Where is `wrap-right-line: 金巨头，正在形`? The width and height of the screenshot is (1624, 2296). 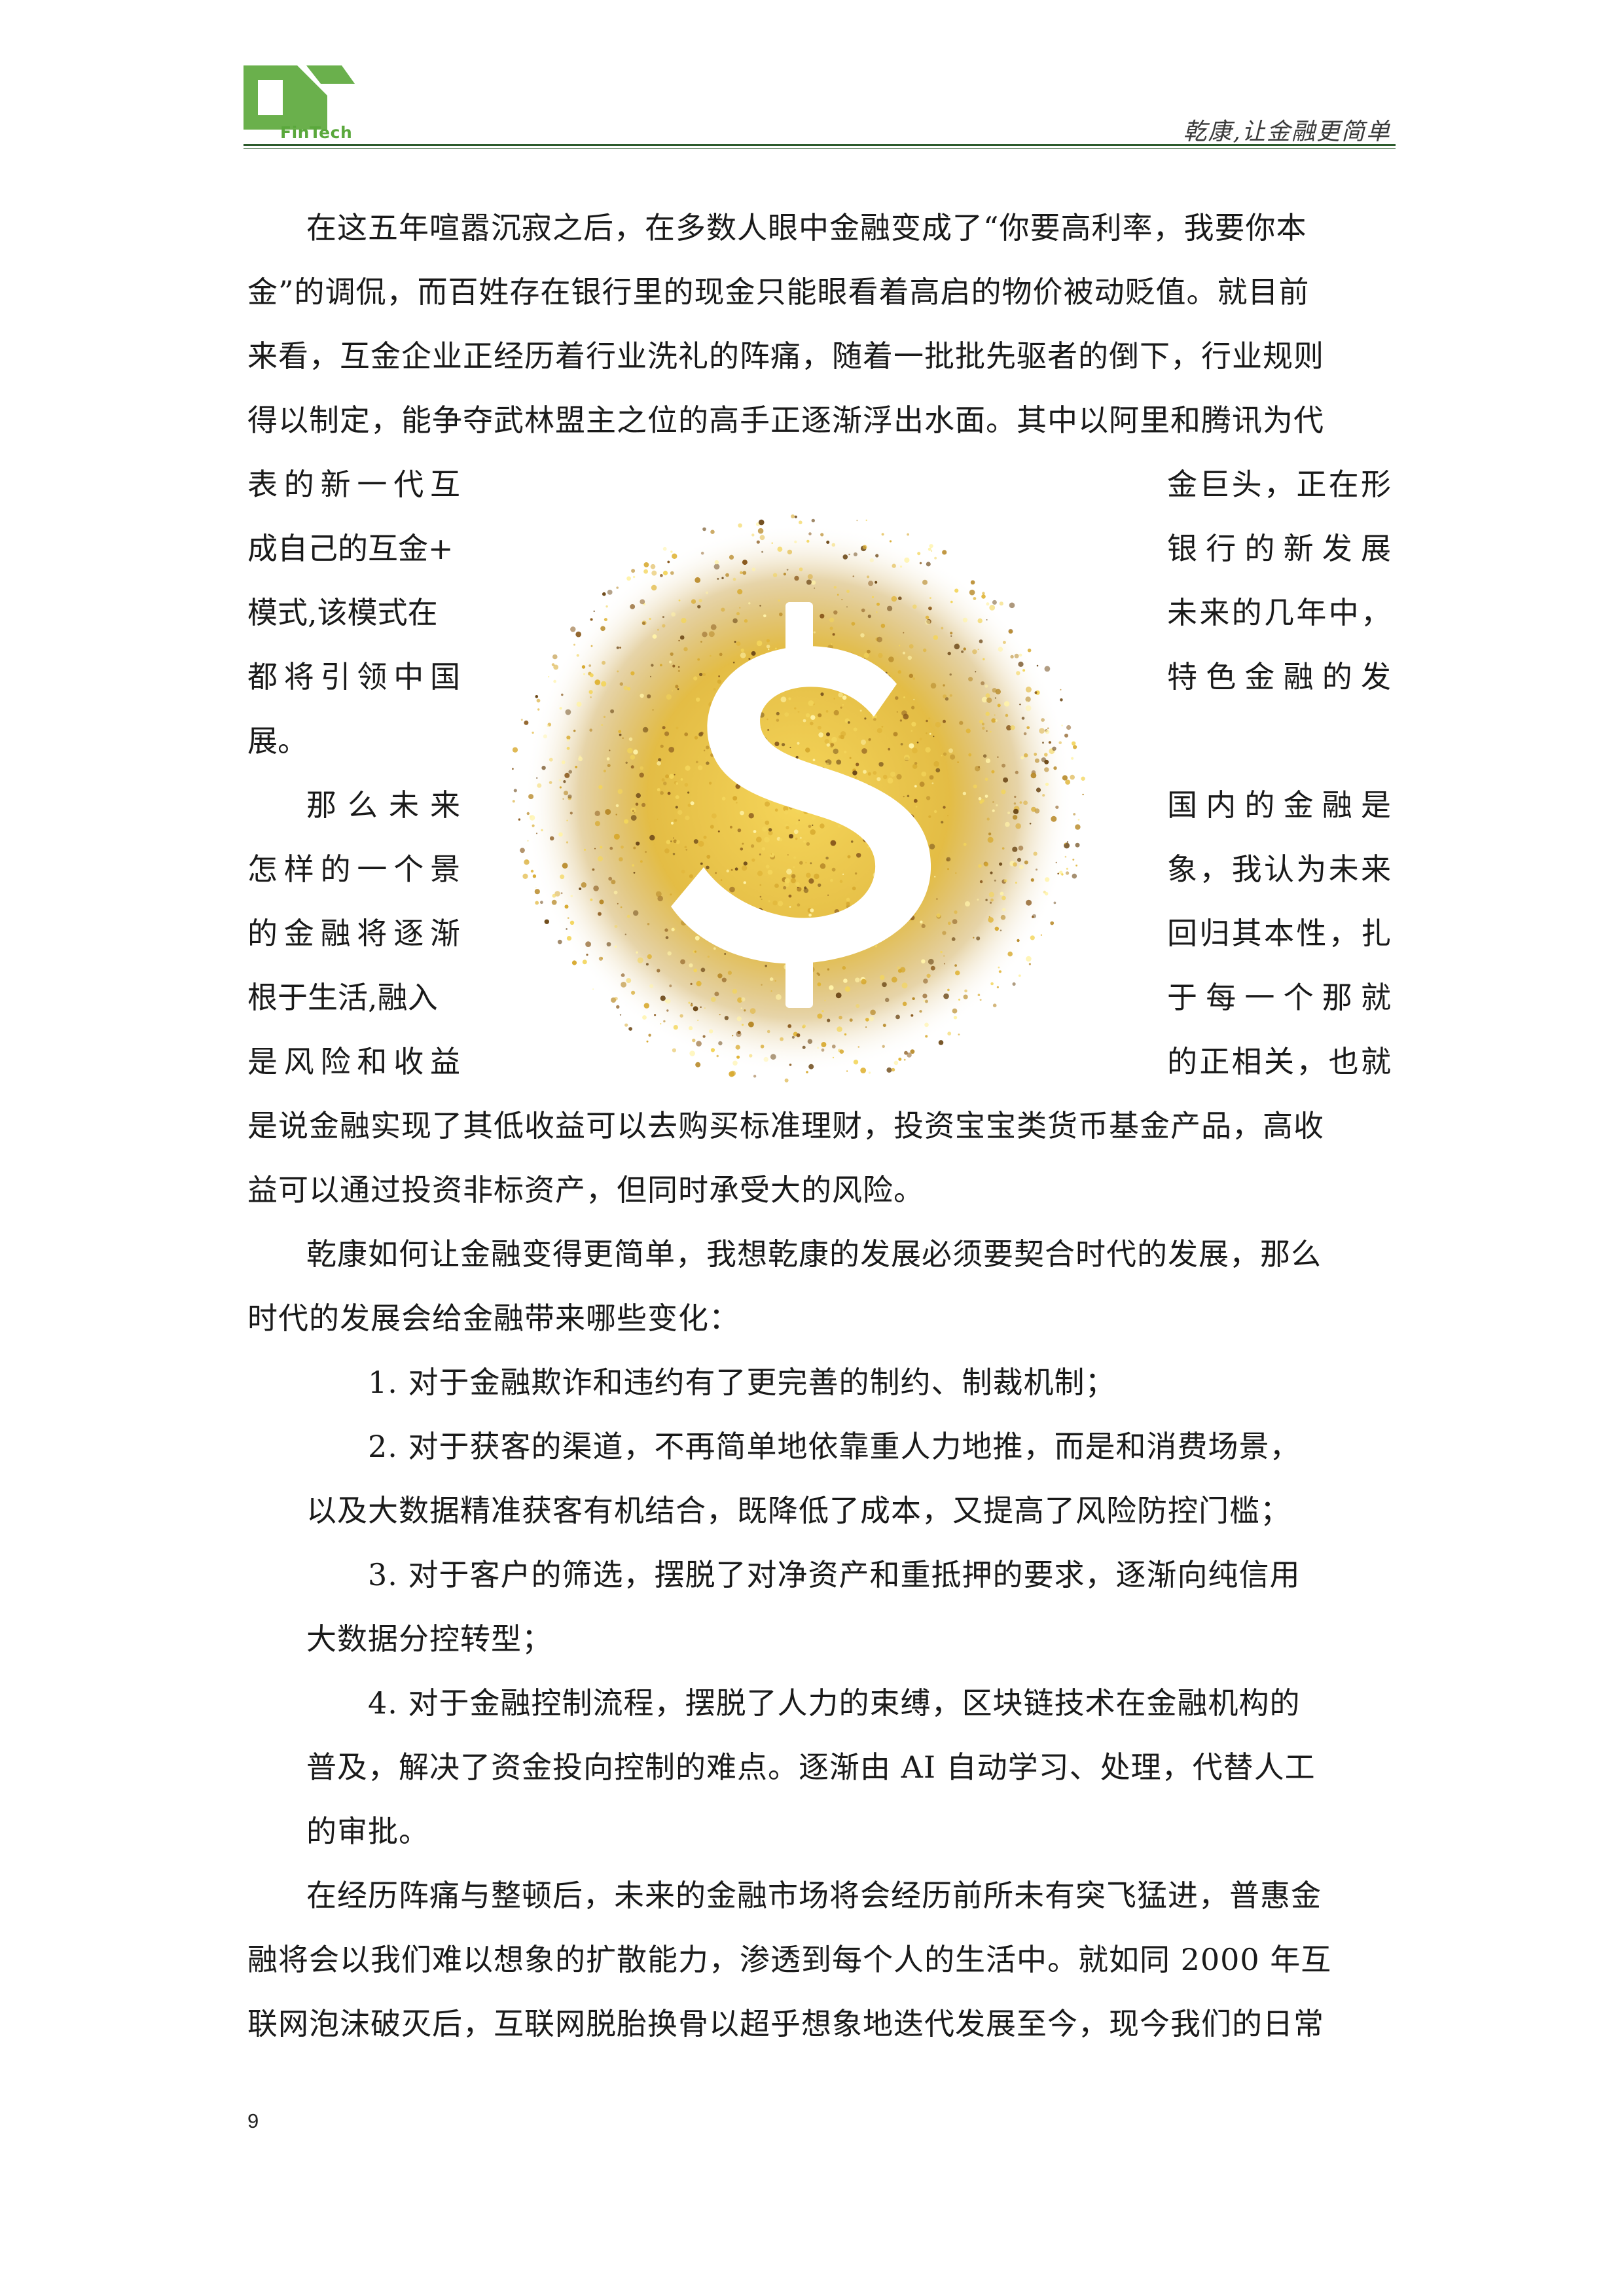 wrap-right-line: 金巨头，正在形 is located at coordinates (1279, 484).